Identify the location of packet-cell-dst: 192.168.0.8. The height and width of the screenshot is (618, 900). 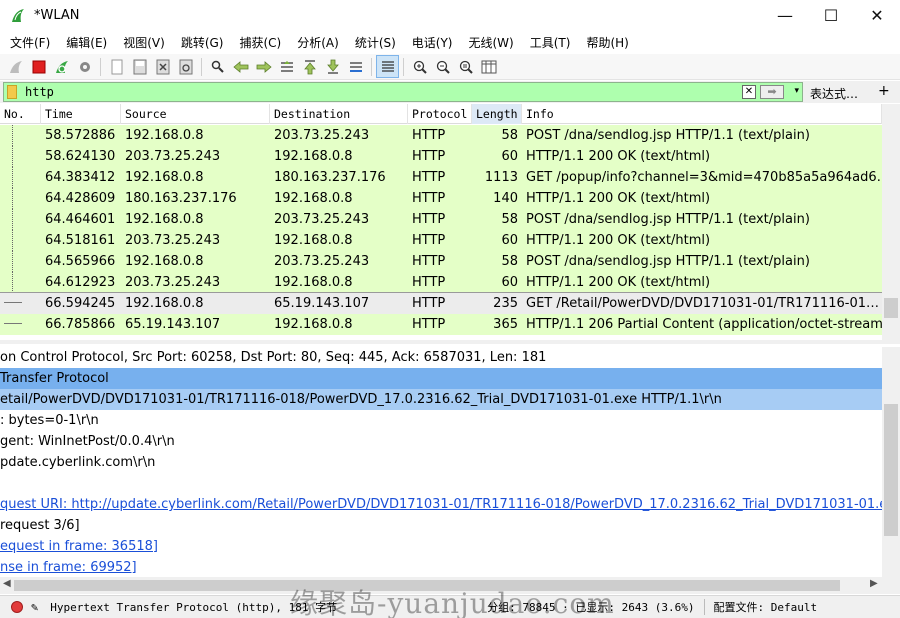
(313, 324).